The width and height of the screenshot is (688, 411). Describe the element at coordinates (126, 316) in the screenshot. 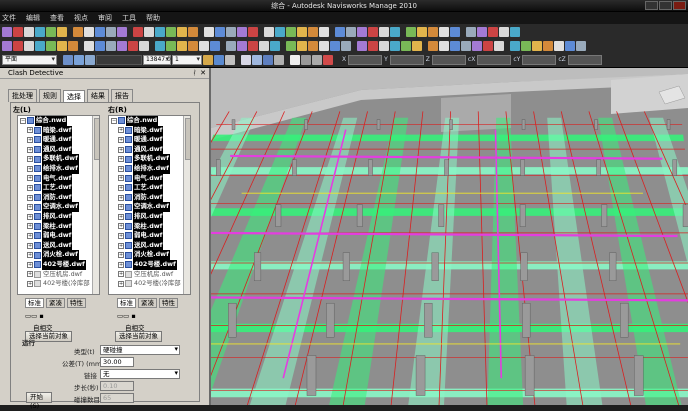

I see `right-geometry-toggle-icon: ▭▭ ▪` at that location.